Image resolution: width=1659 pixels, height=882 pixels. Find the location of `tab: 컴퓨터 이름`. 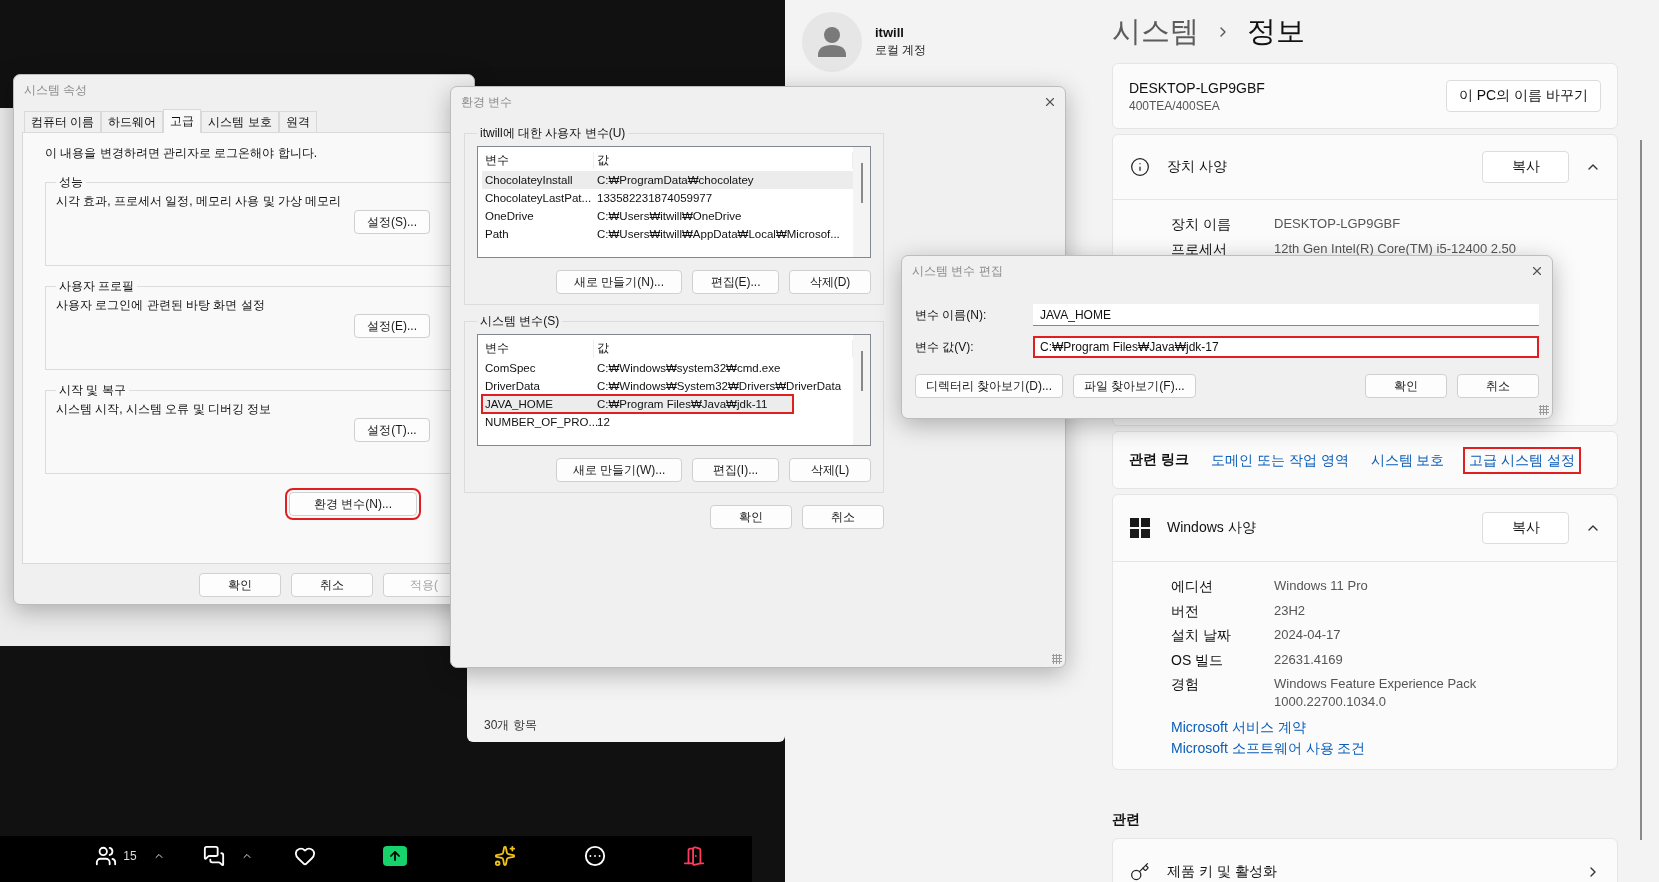

tab: 컴퓨터 이름 is located at coordinates (63, 121).